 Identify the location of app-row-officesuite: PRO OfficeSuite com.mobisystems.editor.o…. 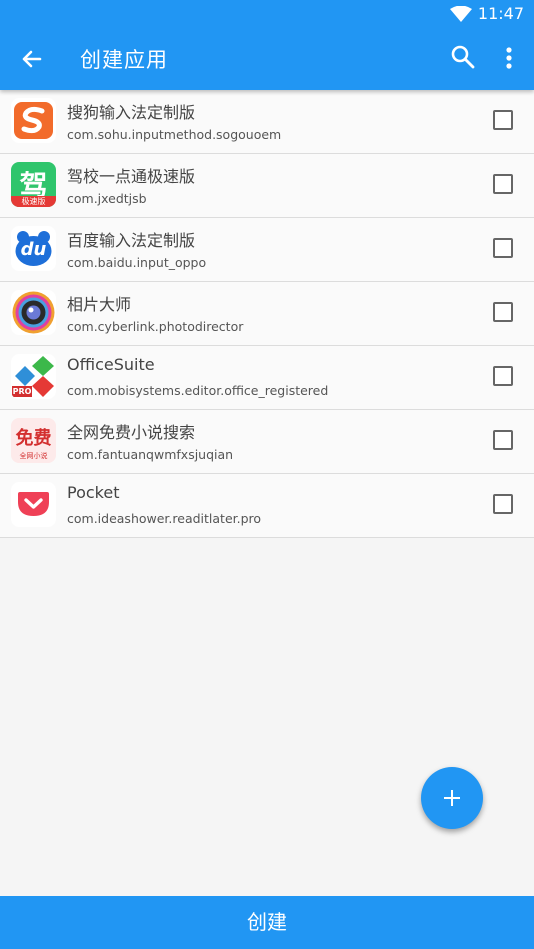
(267, 378).